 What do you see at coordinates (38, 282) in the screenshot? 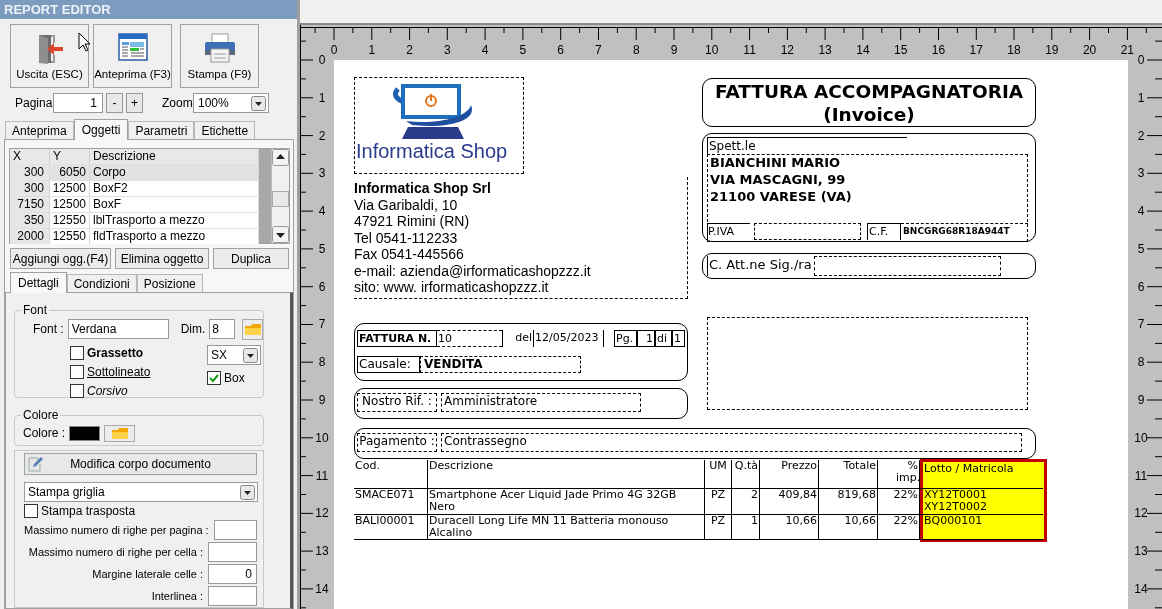
I see `tab: Dettagli` at bounding box center [38, 282].